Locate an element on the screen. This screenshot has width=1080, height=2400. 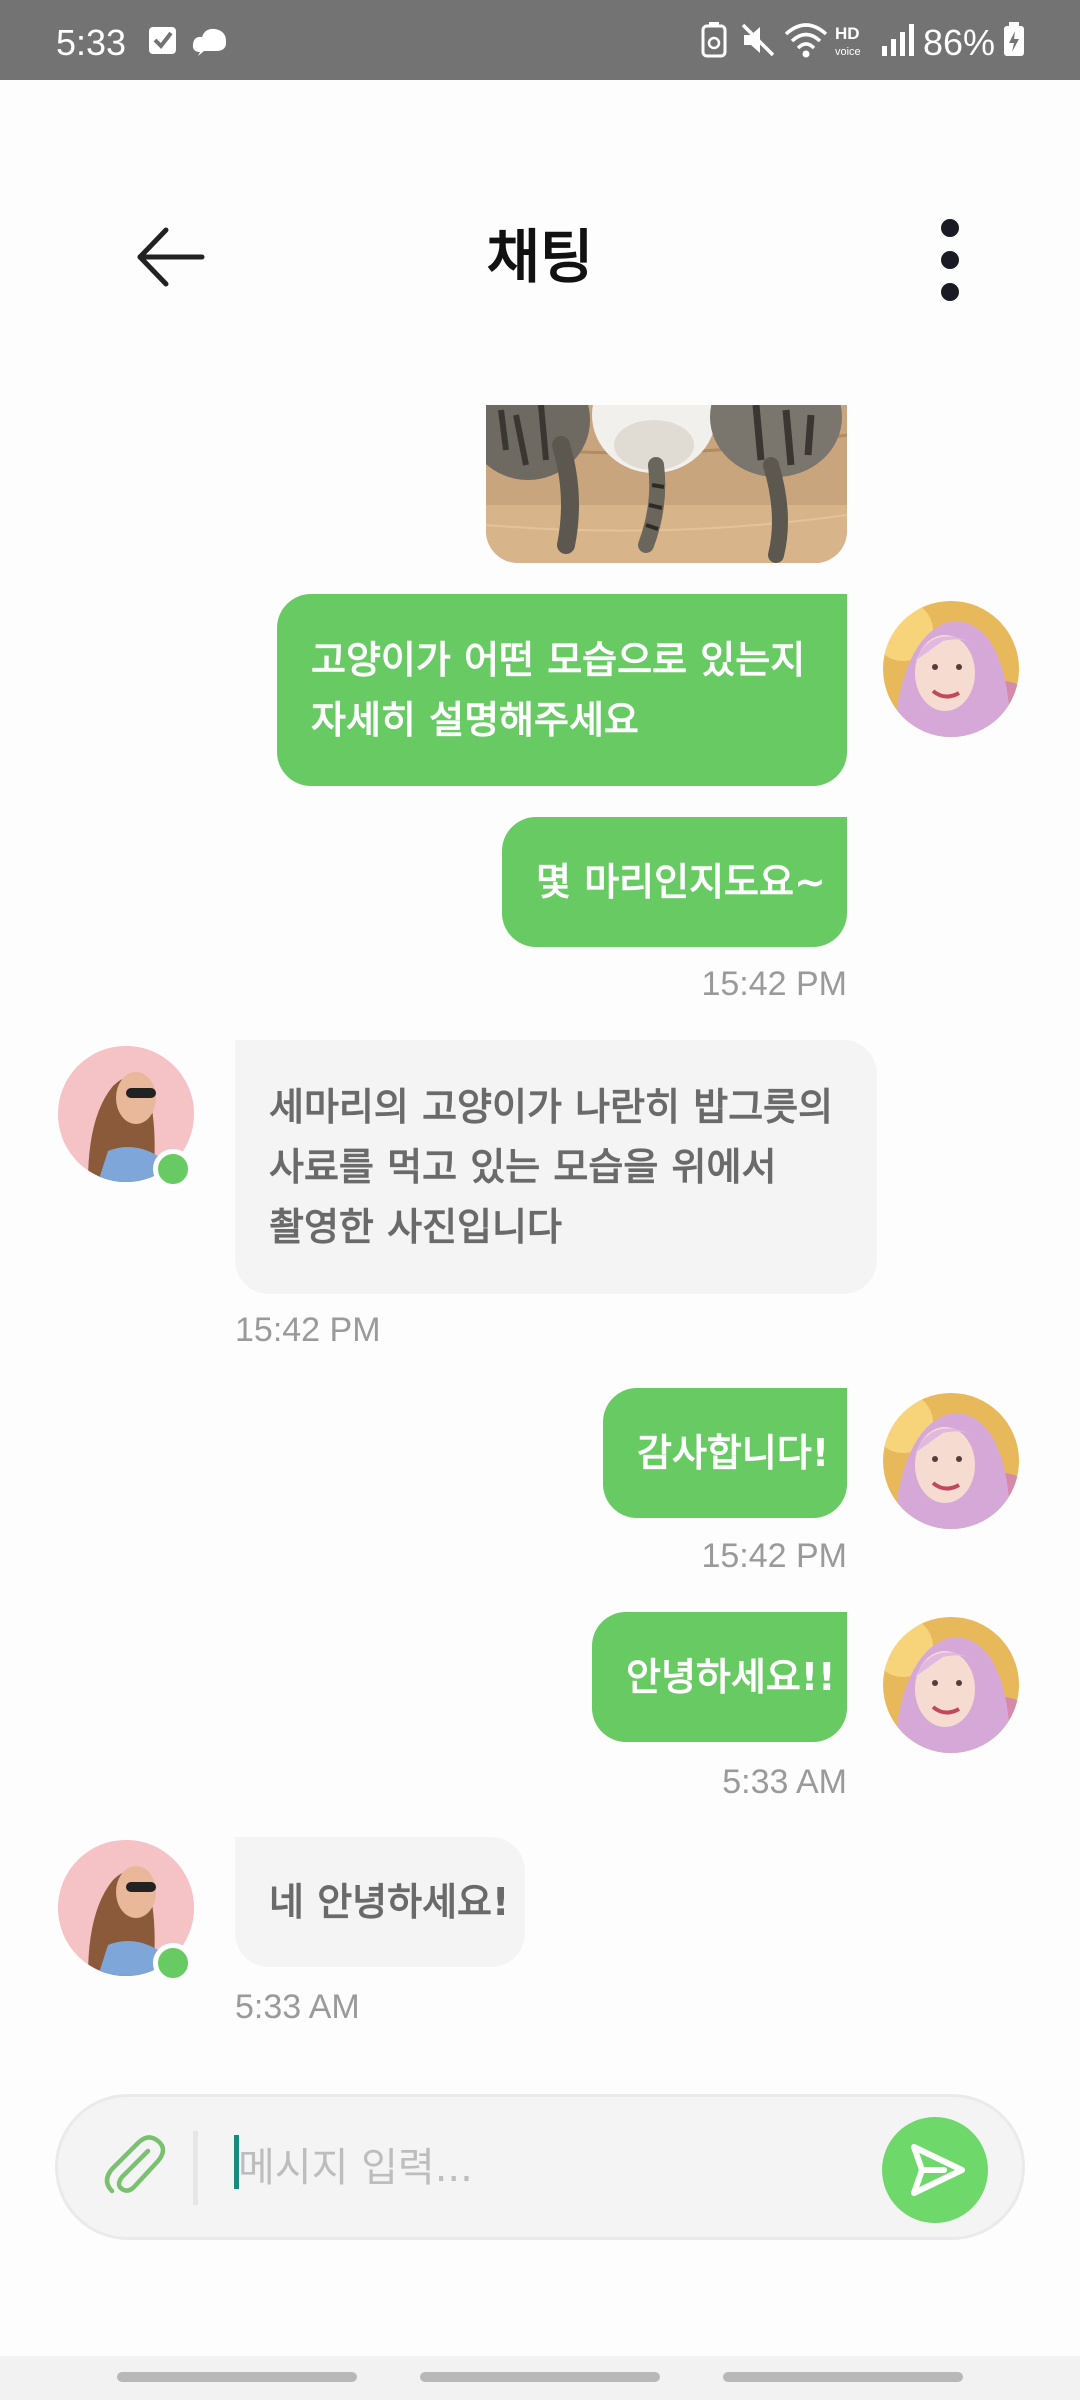
outgoing-message-bubble: 감사합니다! is located at coordinates (725, 1453).